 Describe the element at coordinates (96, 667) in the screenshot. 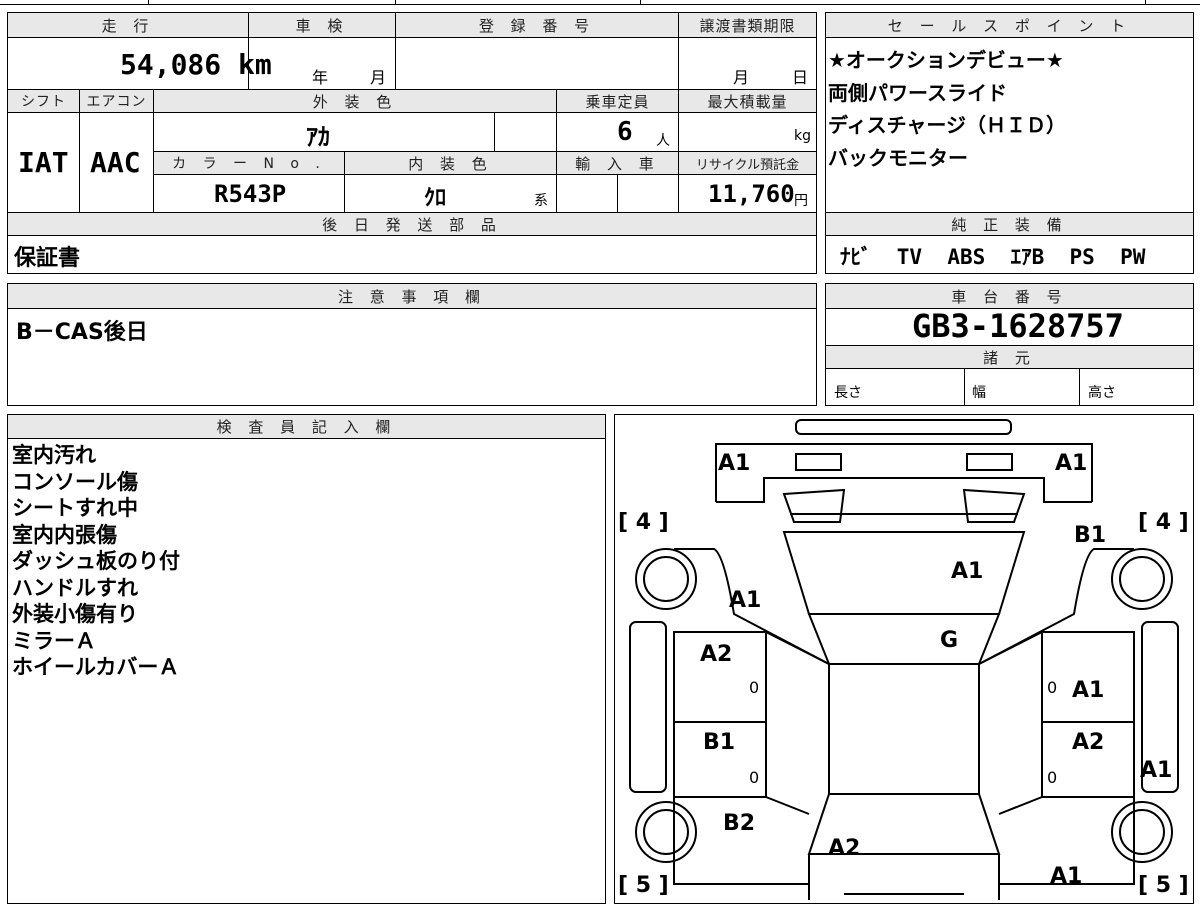

I see `inspector-note-item: ホイールカバーＡ` at that location.